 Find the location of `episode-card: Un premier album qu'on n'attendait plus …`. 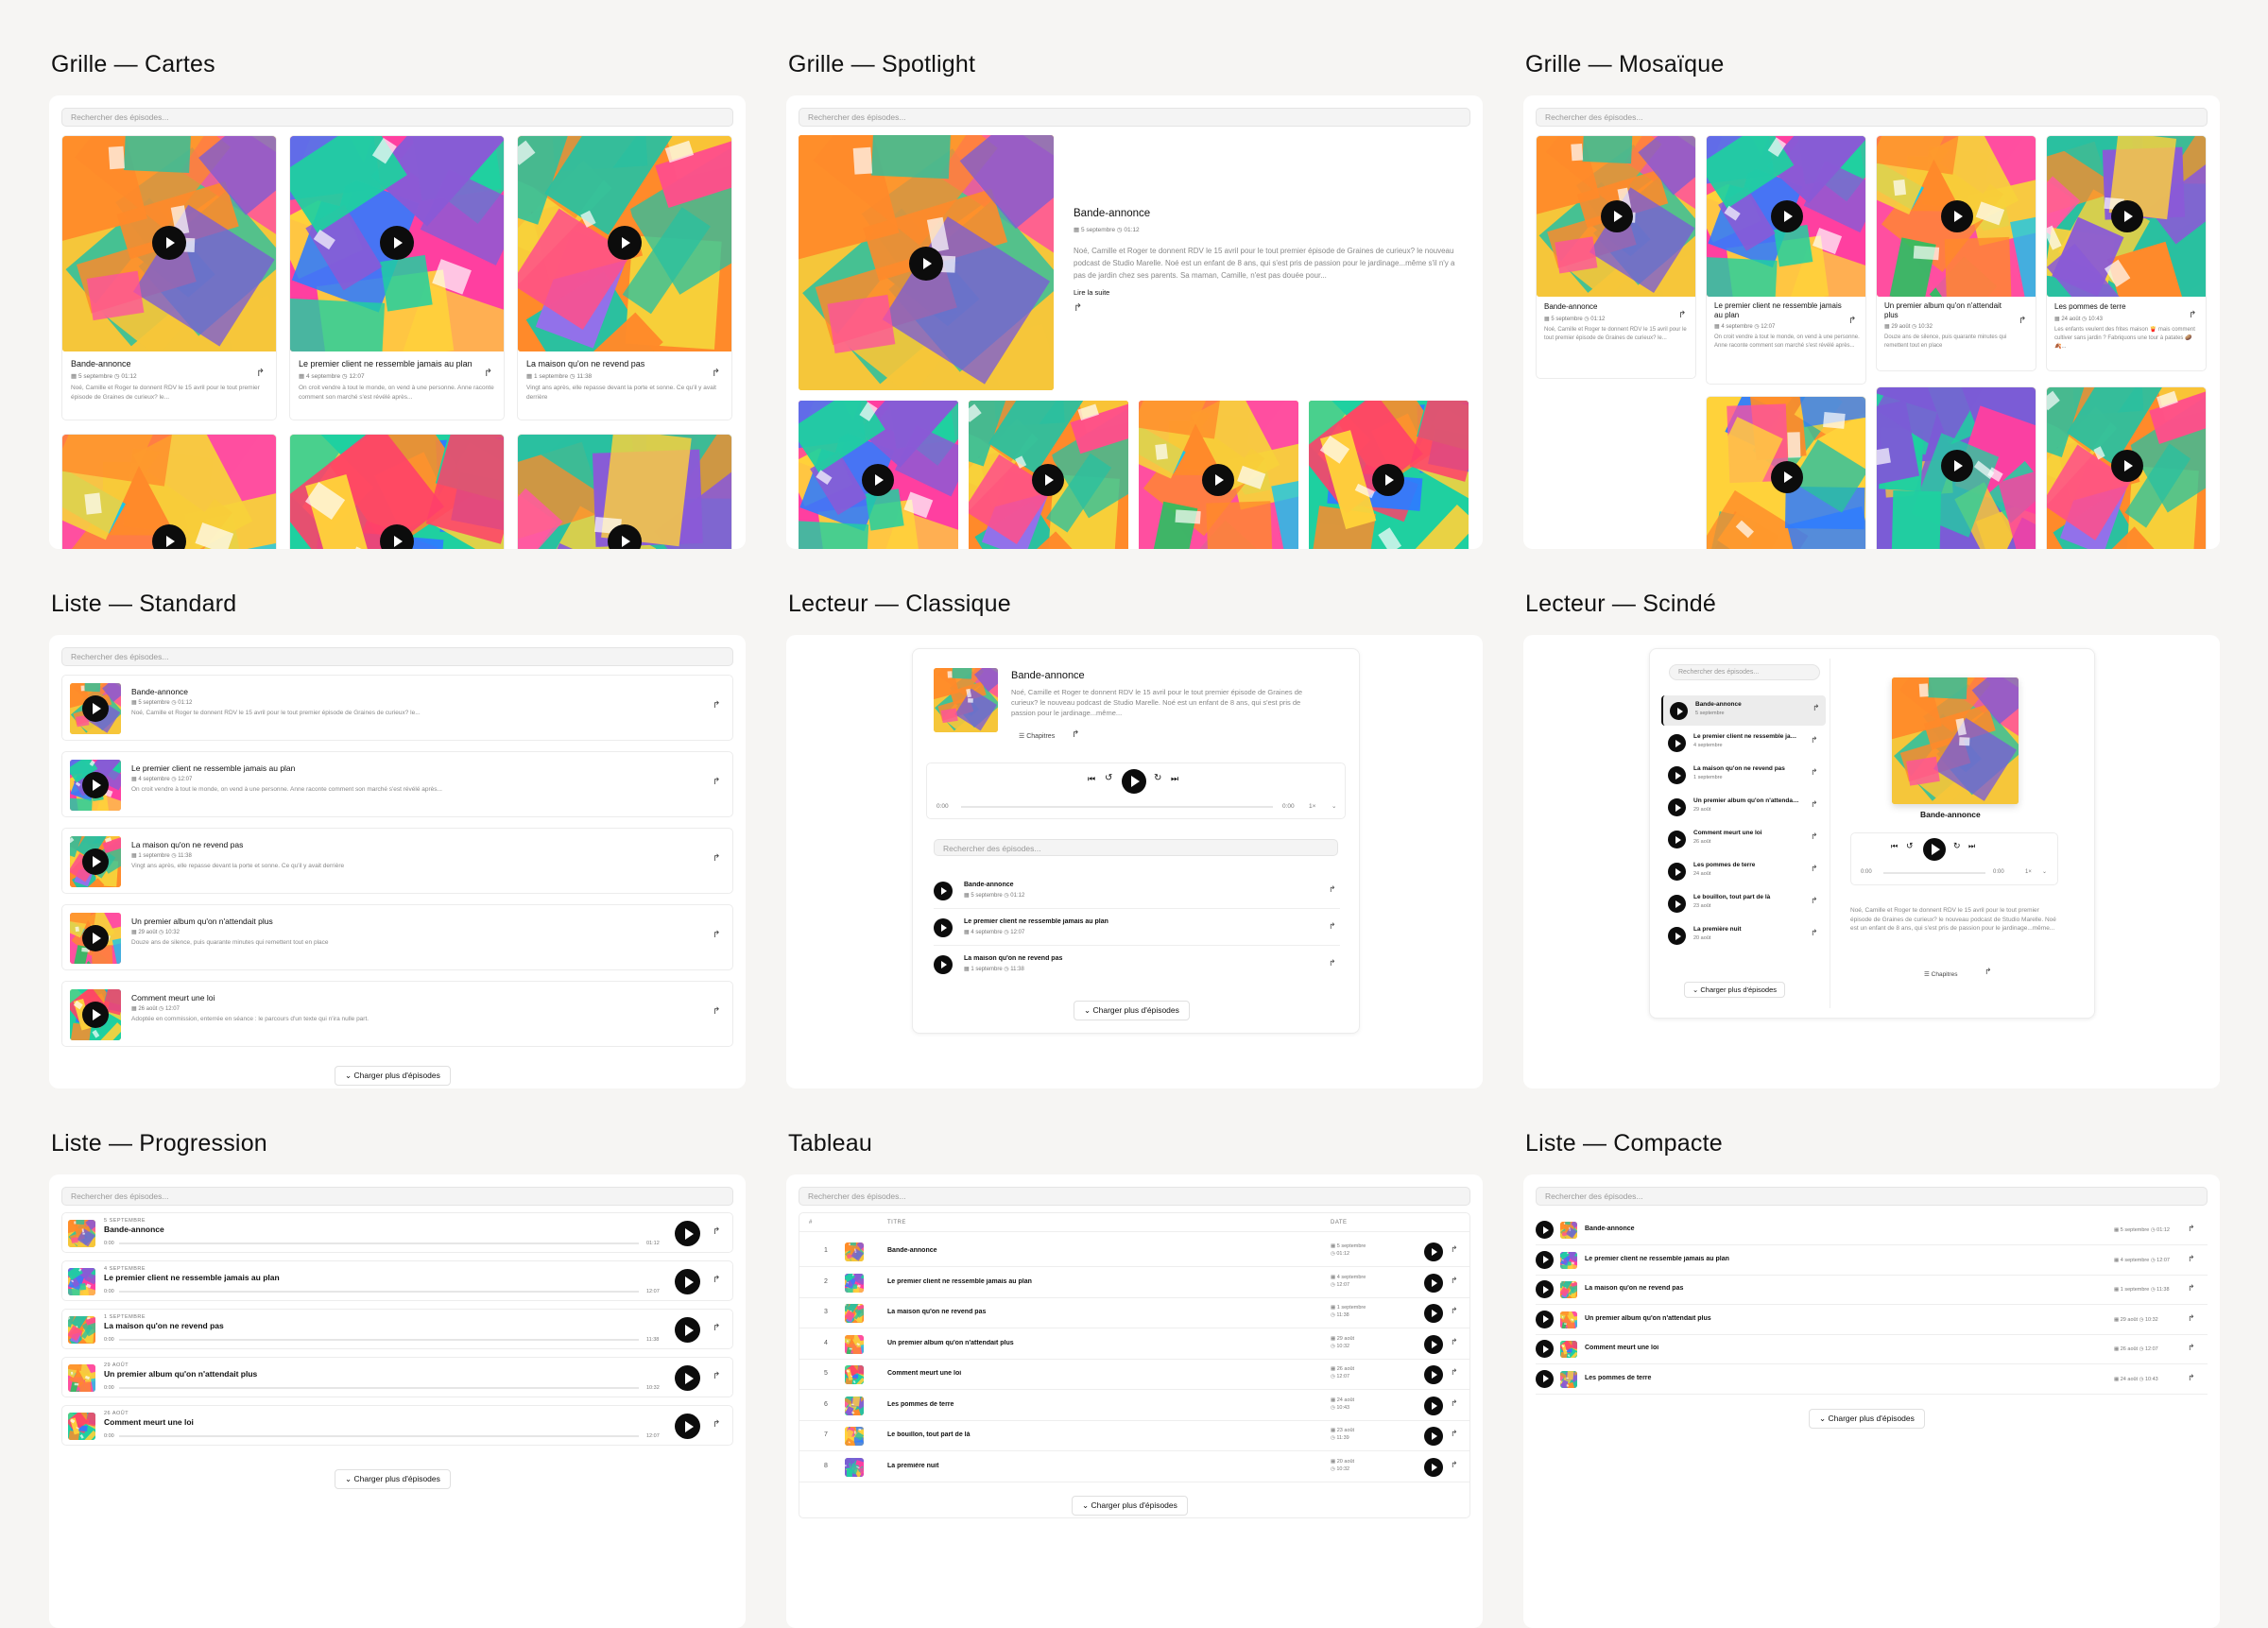

episode-card: Un premier album qu'on n'attendait plus … is located at coordinates (1956, 253).